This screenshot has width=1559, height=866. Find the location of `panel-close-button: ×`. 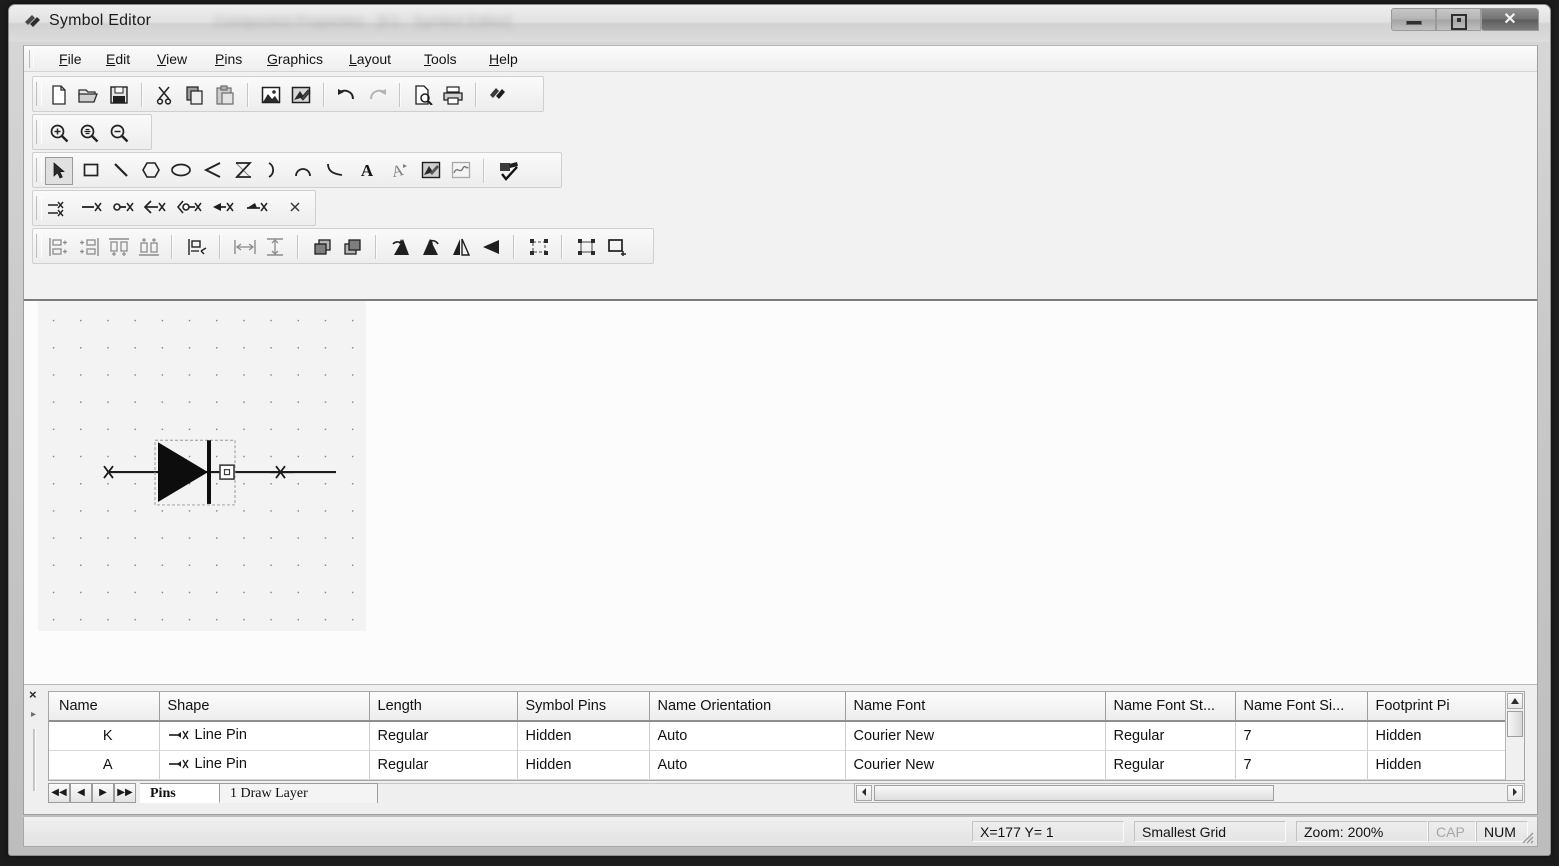

panel-close-button: × is located at coordinates (33, 694).